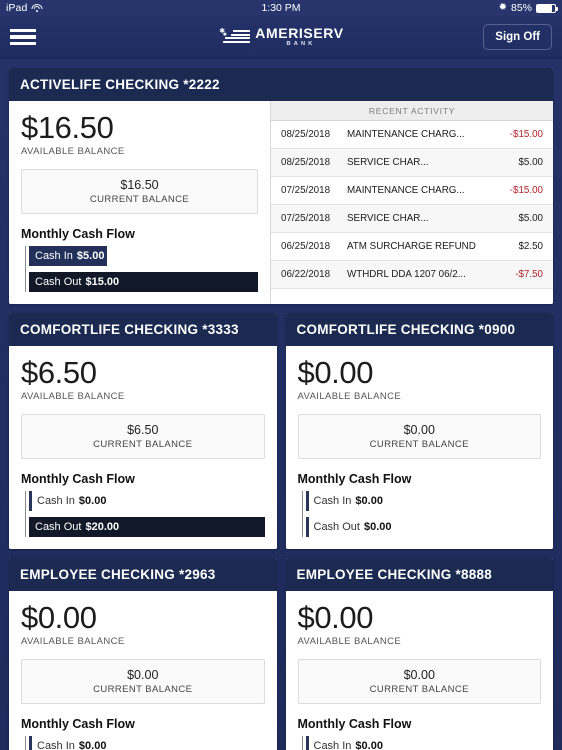 The image size is (562, 750). I want to click on current-balance-box: $6.50 CURRENT BALANCE, so click(143, 436).